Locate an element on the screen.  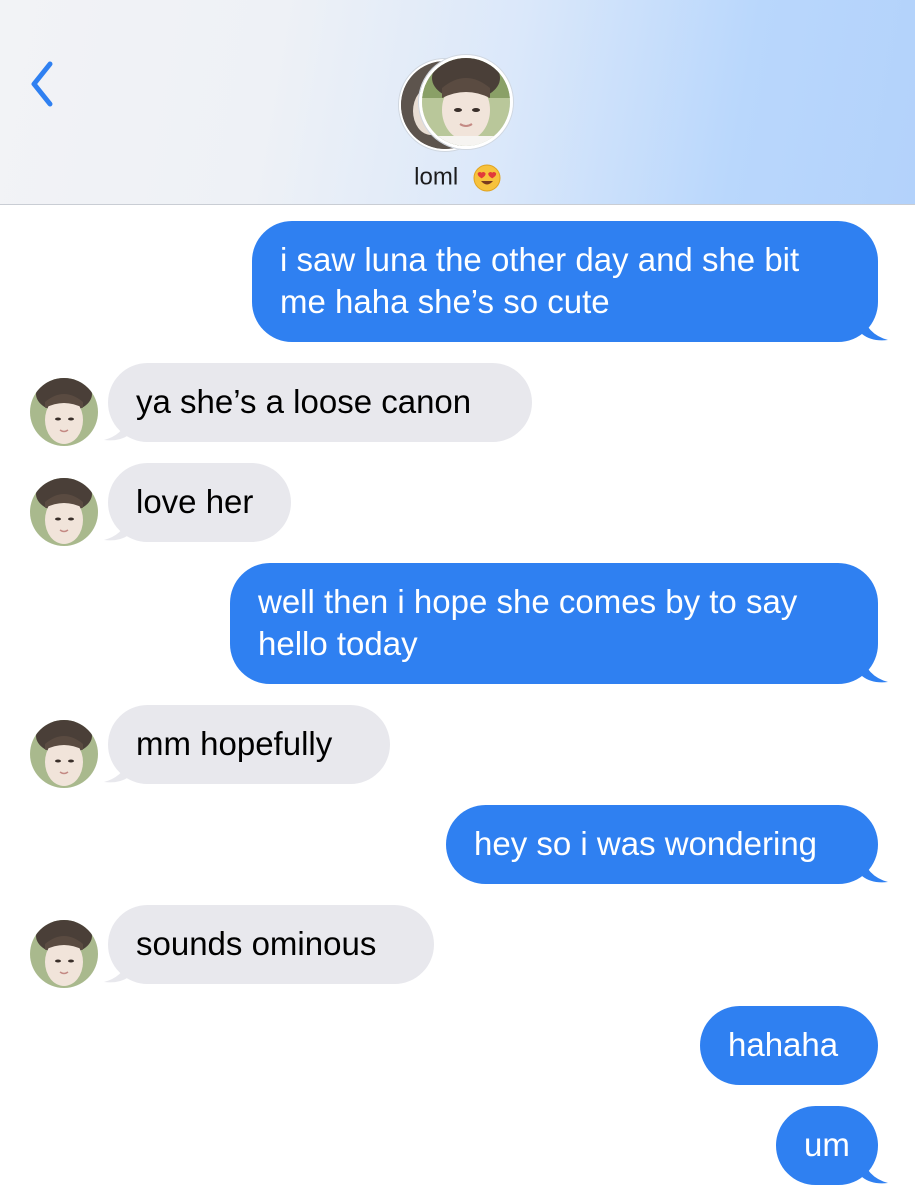
contact-avatar is located at coordinates (459, 103).